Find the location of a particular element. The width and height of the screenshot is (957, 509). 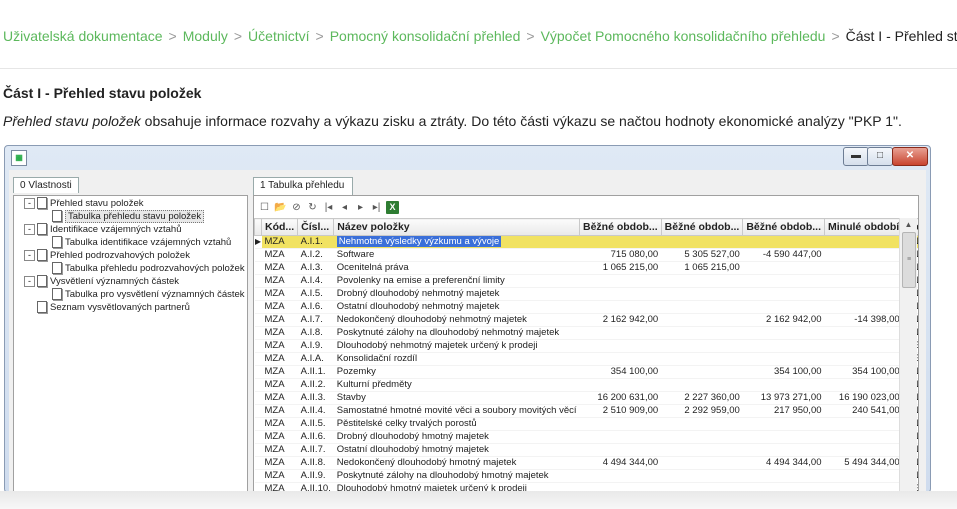

excel-icon: X is located at coordinates (392, 208).